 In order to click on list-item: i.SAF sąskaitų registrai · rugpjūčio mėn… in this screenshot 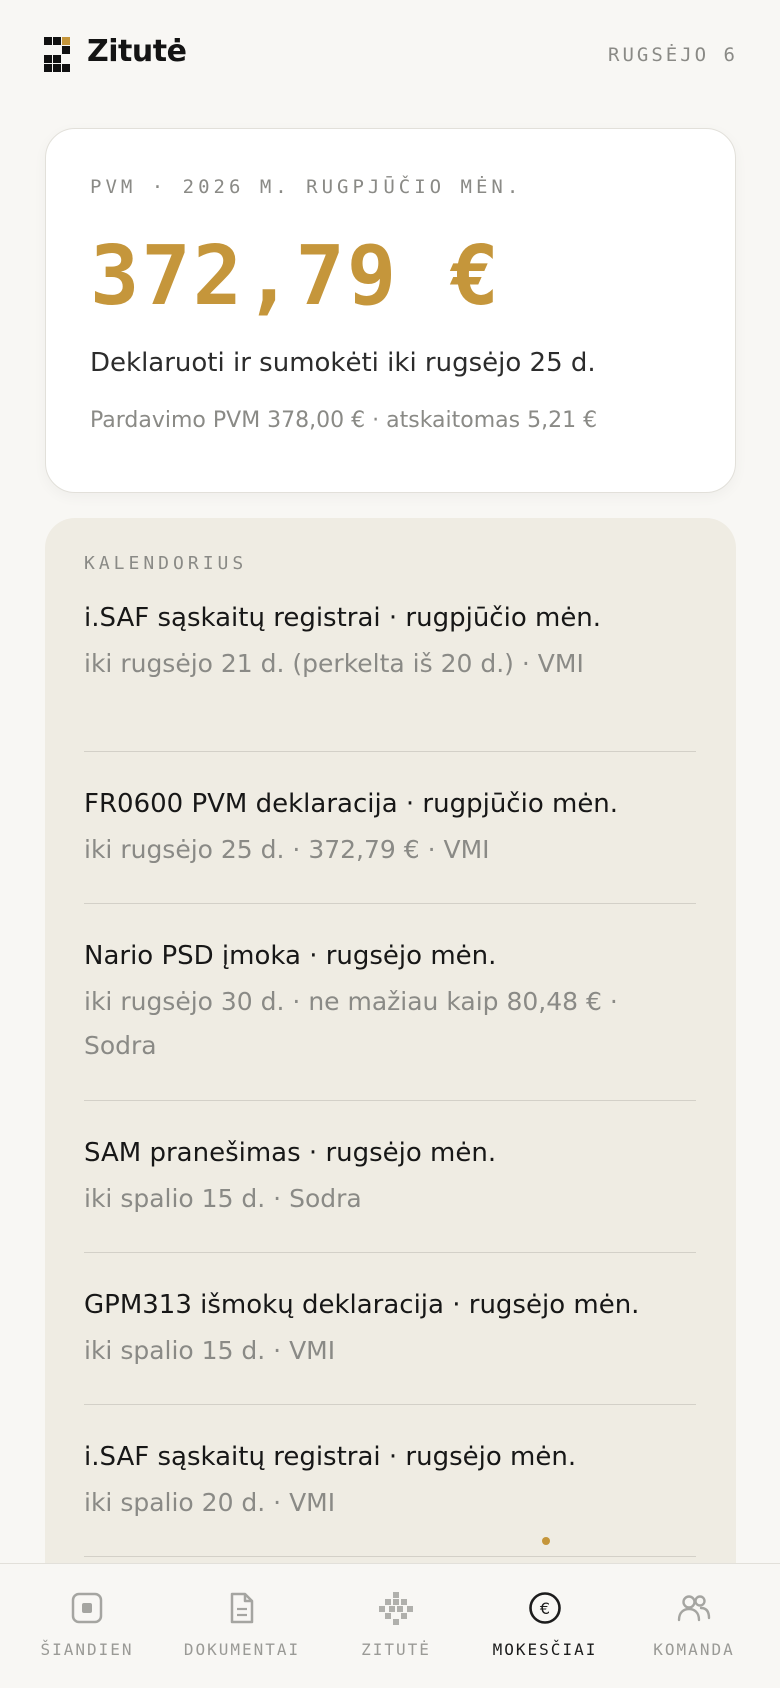, I will do `click(390, 676)`.